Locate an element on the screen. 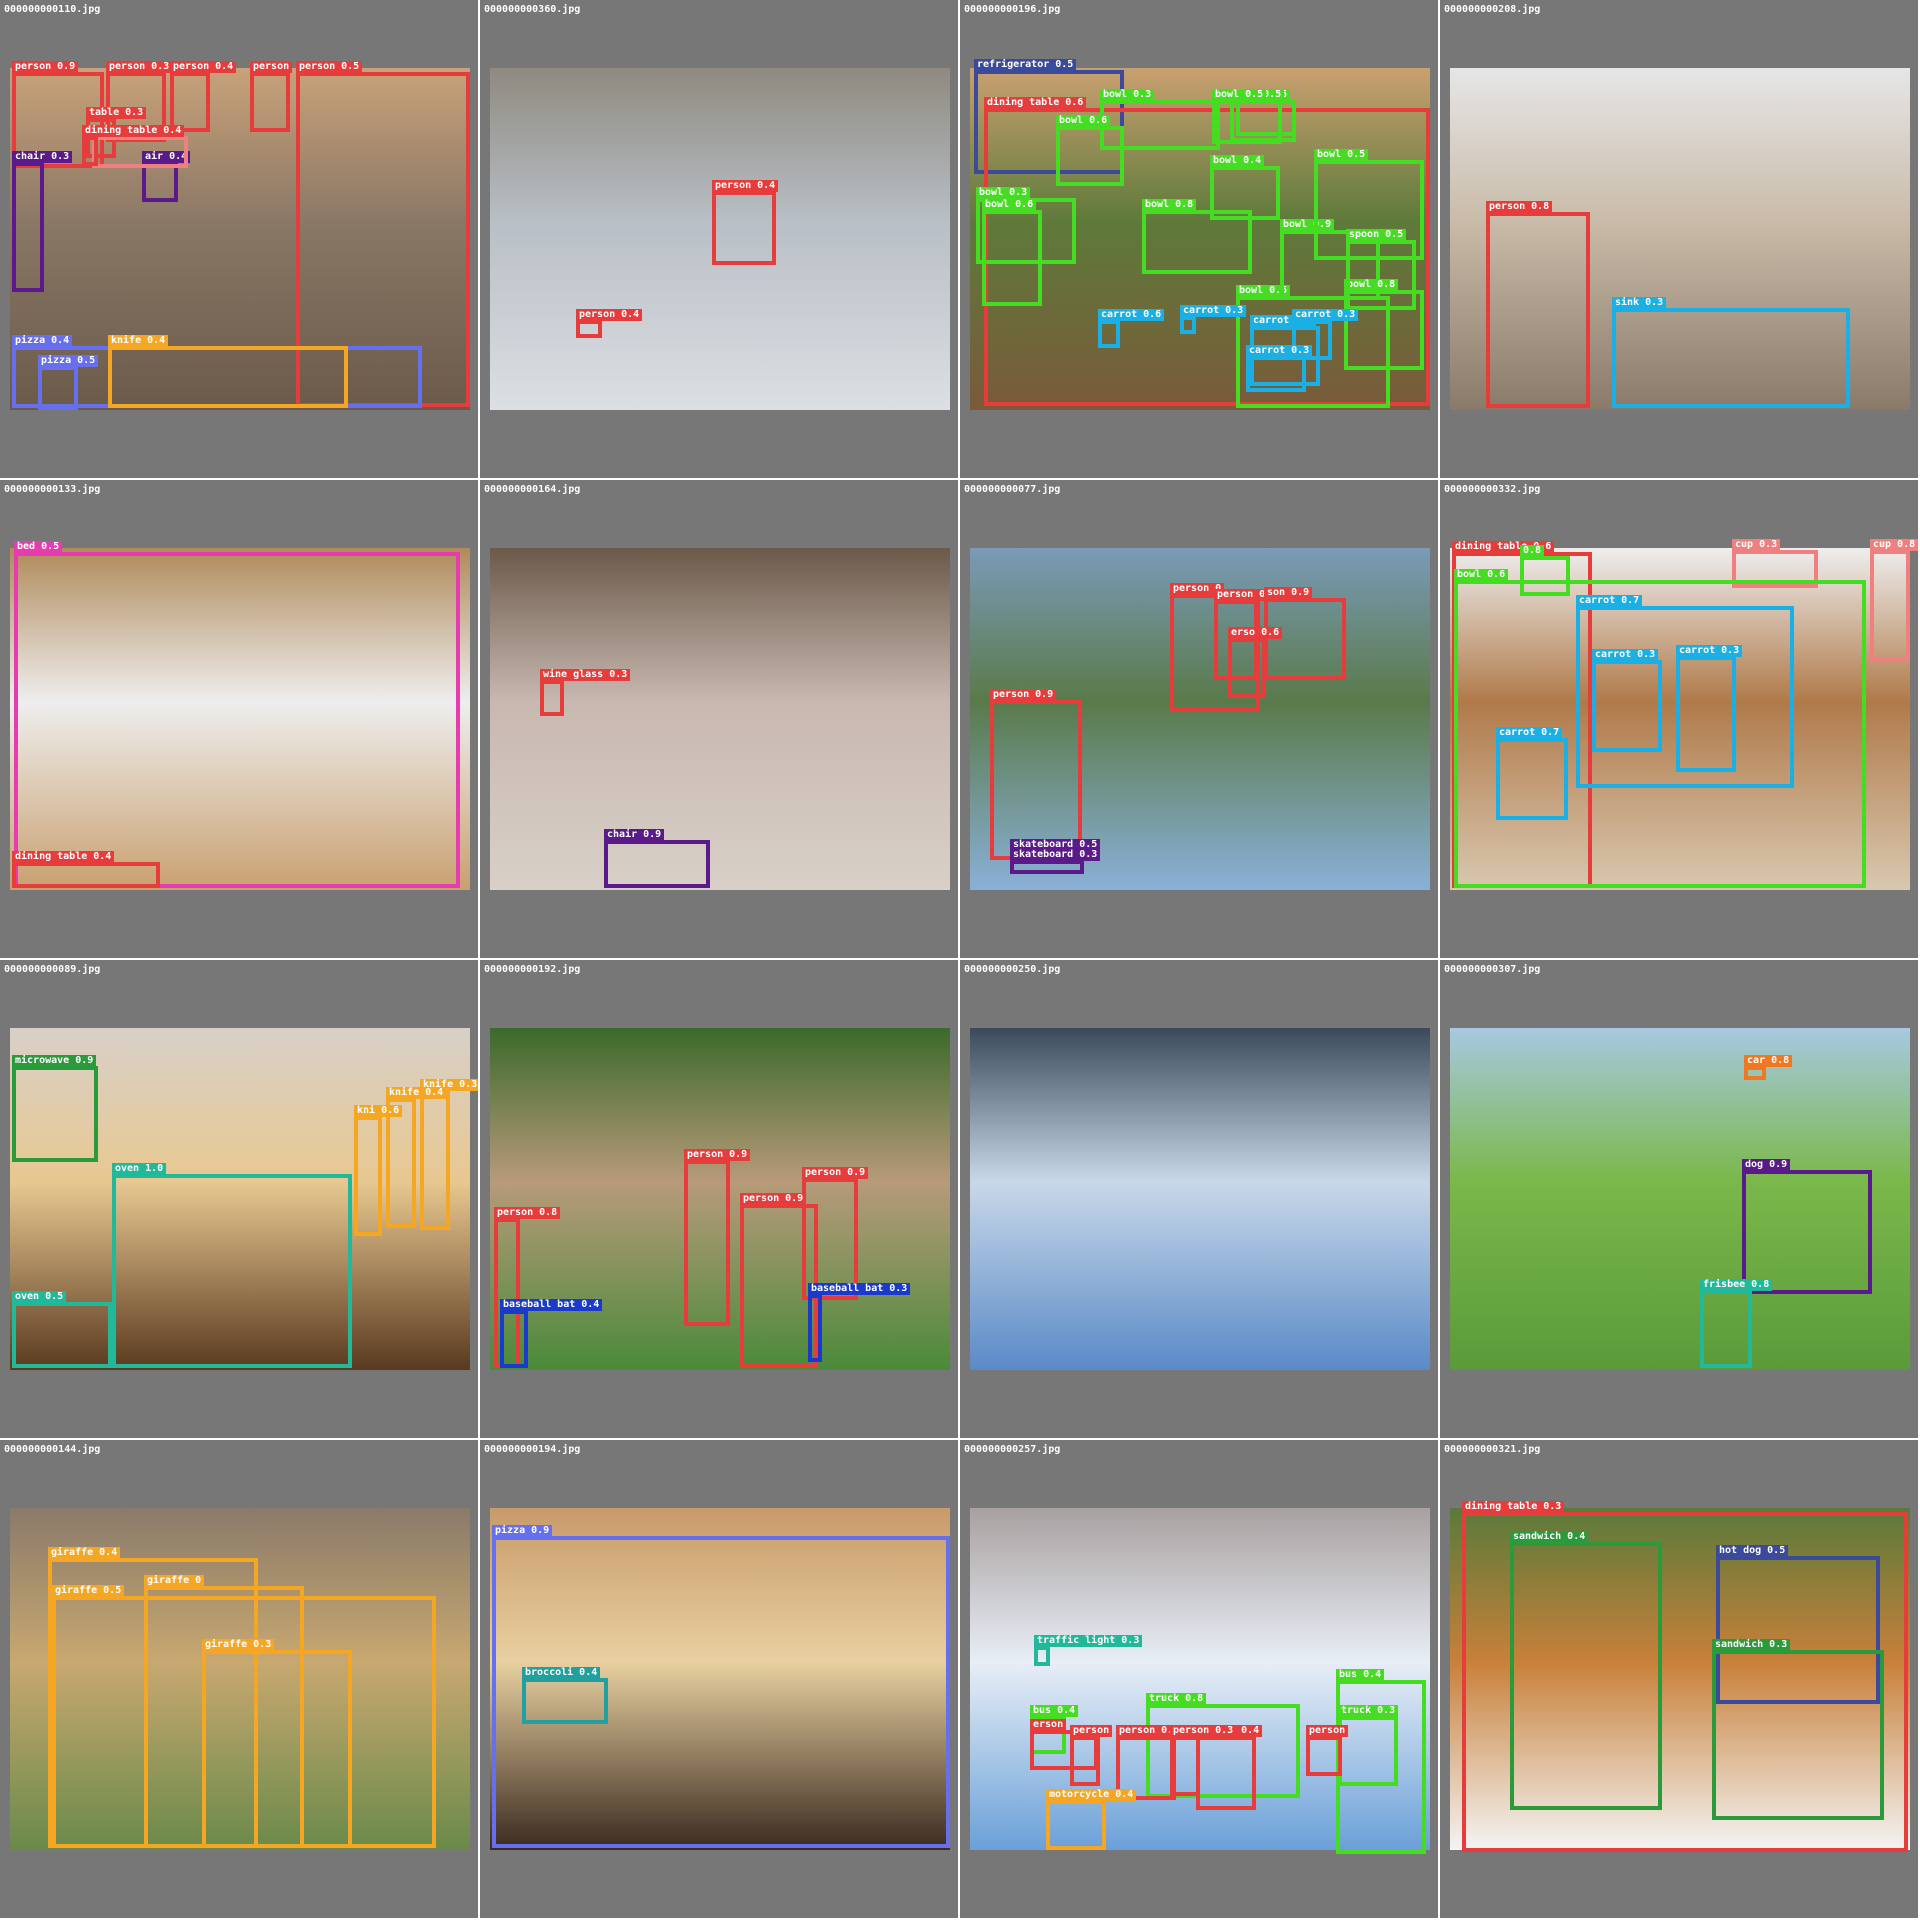 This screenshot has height=1920, width=1920. result-tile: 000000000133.jpg bed 0.5 dining table 0.4 is located at coordinates (239, 719).